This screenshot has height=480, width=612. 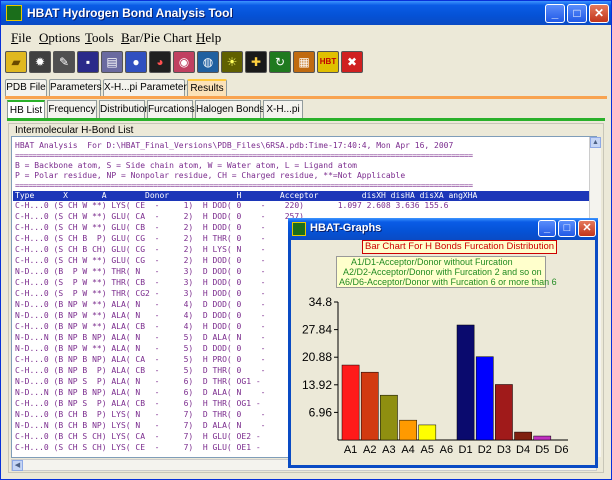 What do you see at coordinates (328, 62) in the screenshot?
I see `hbt-icon: HBT` at bounding box center [328, 62].